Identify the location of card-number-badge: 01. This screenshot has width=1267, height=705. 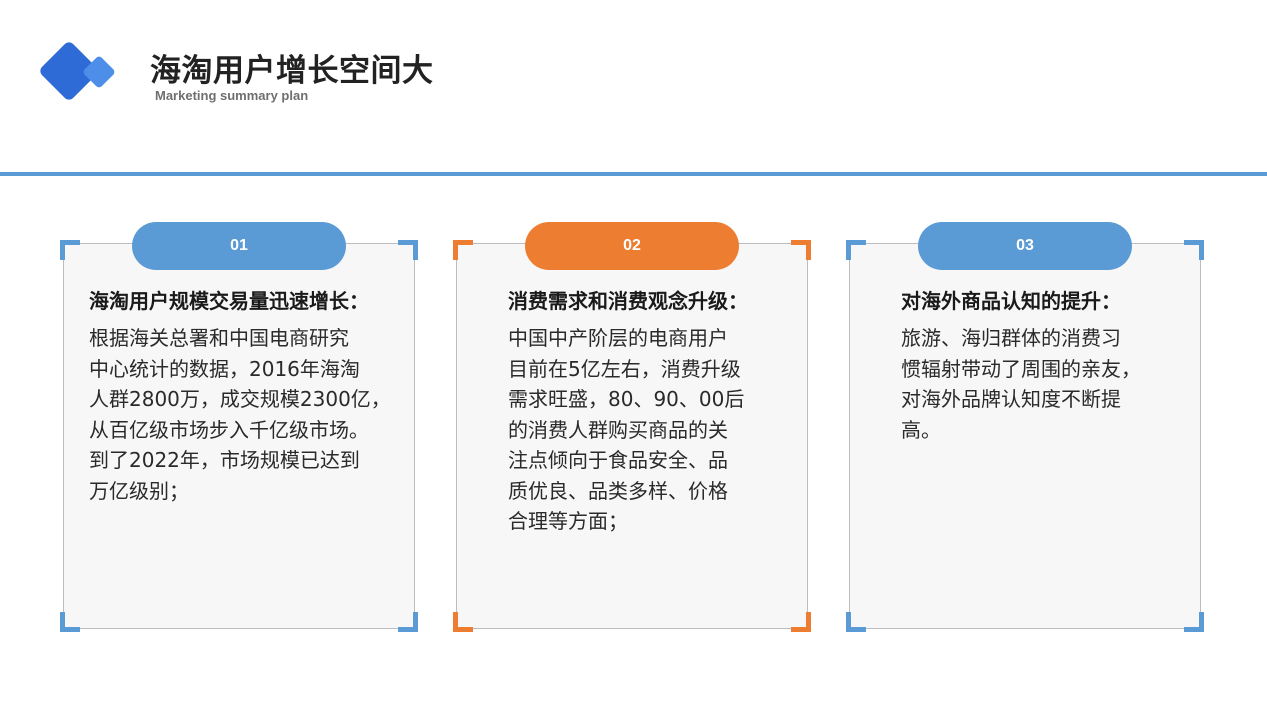
(239, 246).